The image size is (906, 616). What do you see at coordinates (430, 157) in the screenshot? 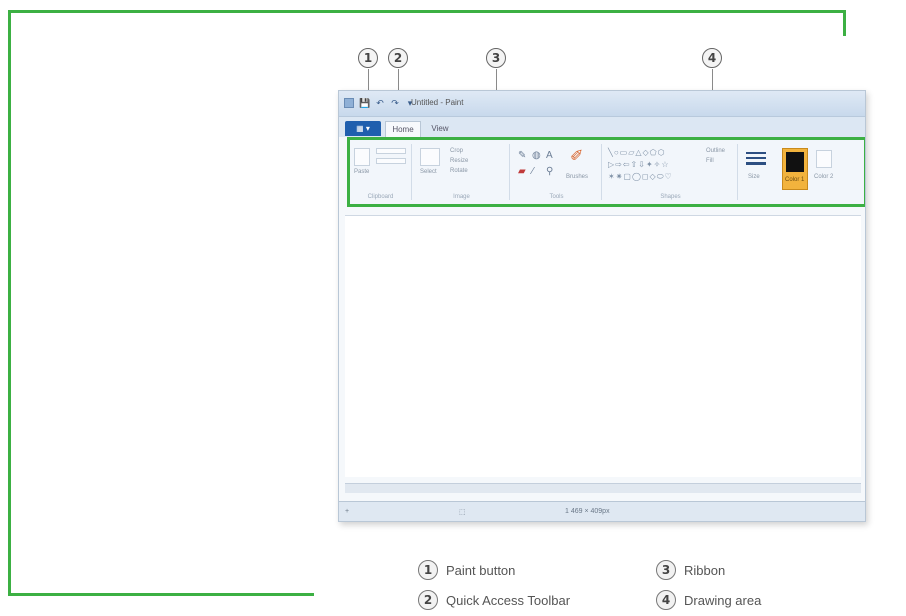
I see `select-icon` at bounding box center [430, 157].